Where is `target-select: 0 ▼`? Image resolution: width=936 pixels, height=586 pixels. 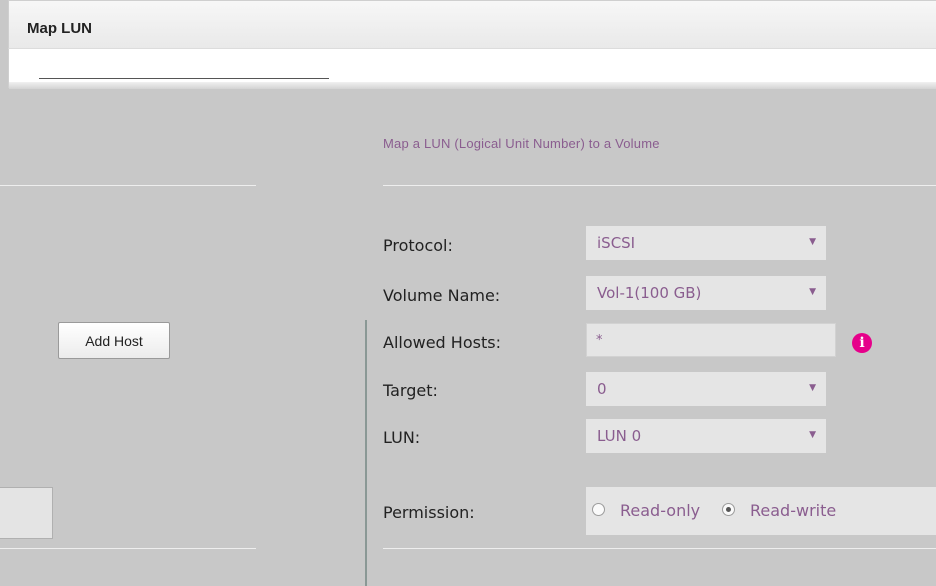 target-select: 0 ▼ is located at coordinates (706, 389).